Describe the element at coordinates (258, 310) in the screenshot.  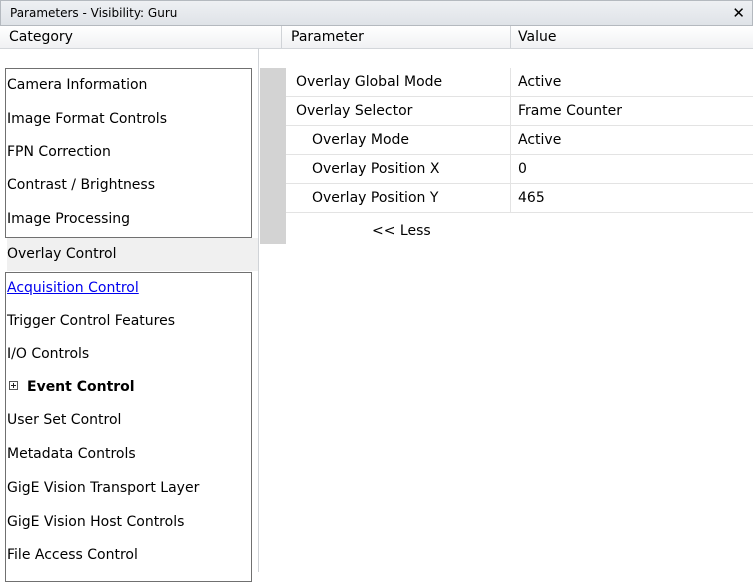
I see `panel-divider` at that location.